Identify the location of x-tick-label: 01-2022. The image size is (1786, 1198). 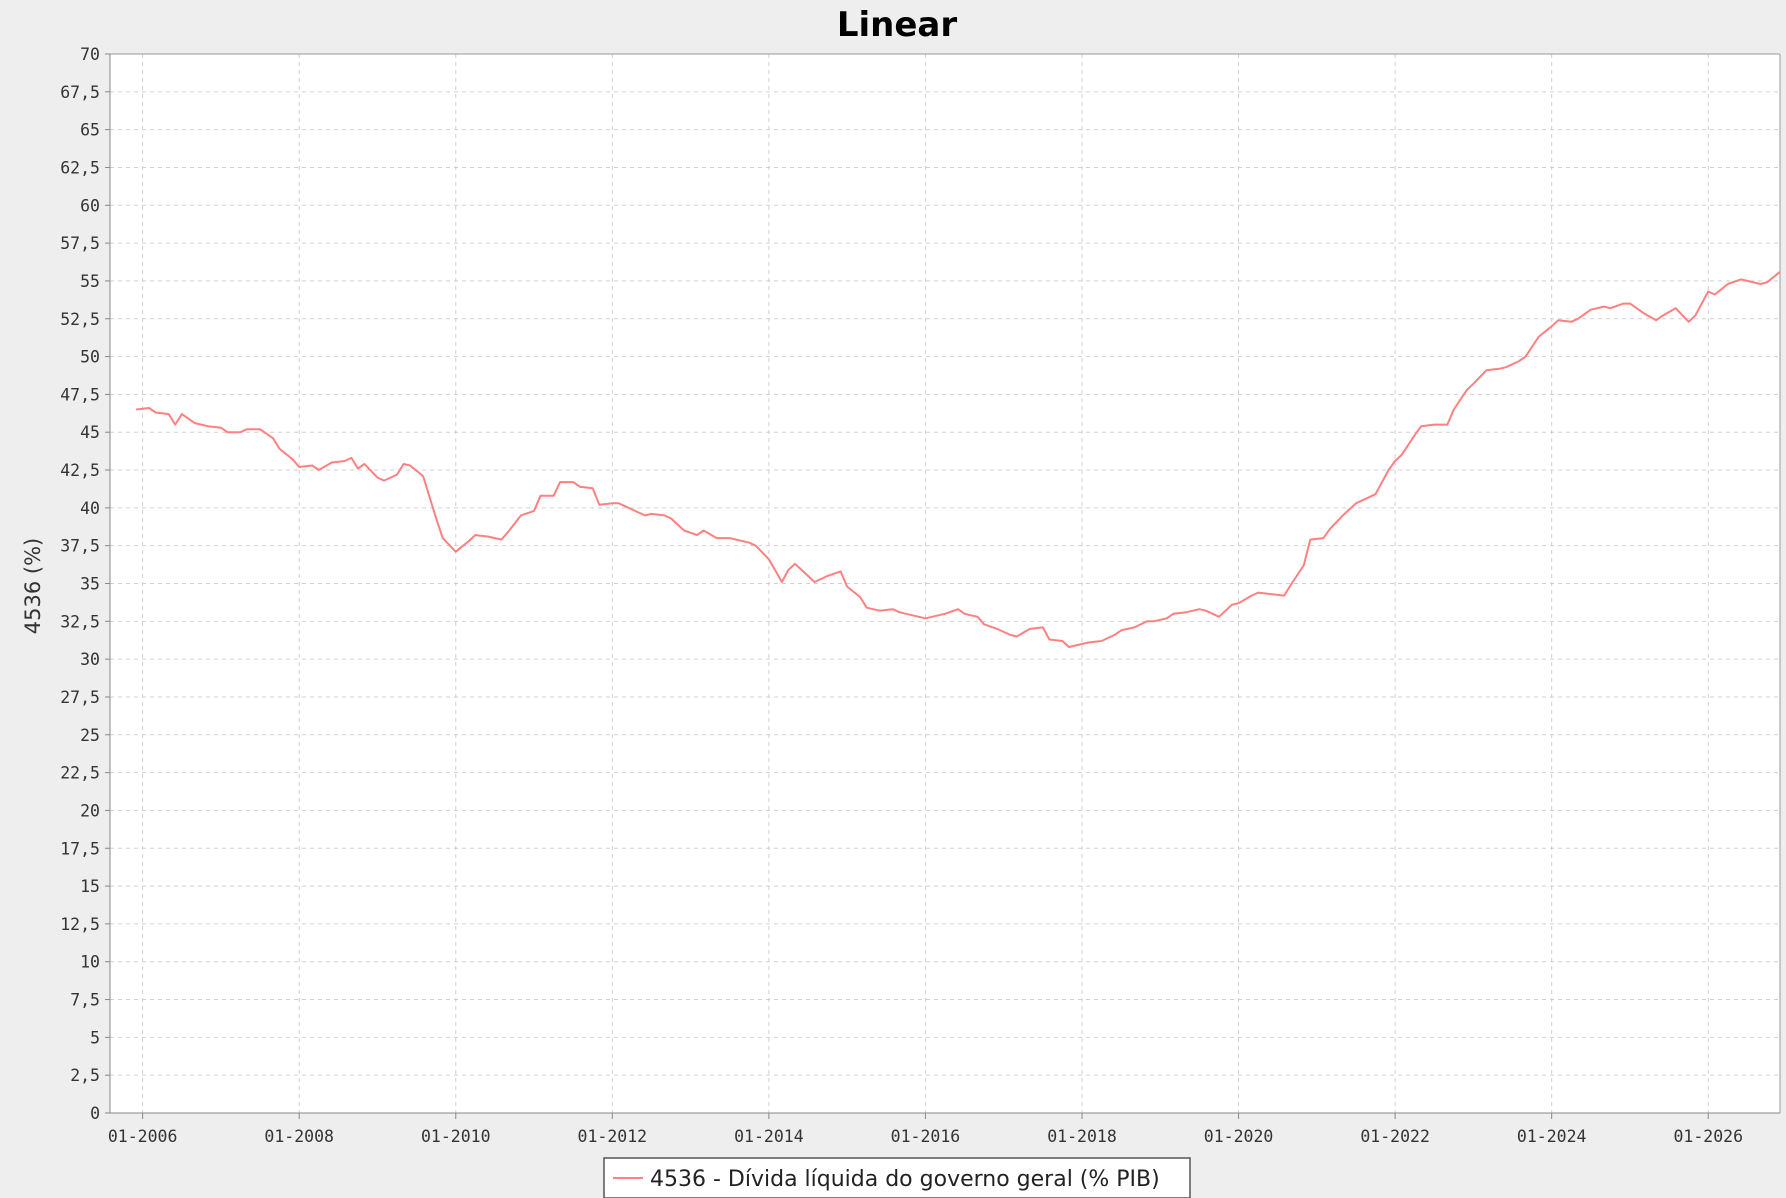
(1395, 1136).